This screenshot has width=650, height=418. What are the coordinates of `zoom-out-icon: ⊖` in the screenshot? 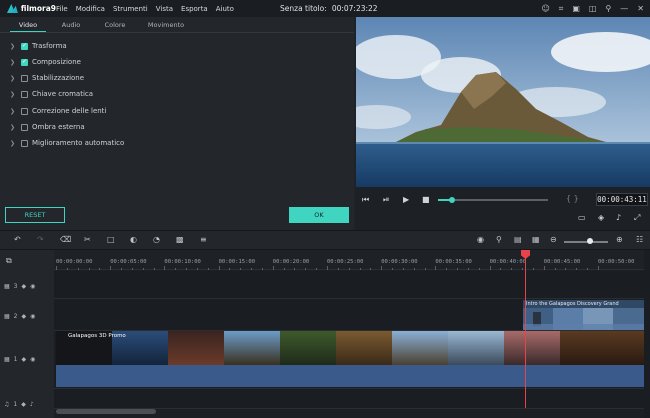 It's located at (553, 239).